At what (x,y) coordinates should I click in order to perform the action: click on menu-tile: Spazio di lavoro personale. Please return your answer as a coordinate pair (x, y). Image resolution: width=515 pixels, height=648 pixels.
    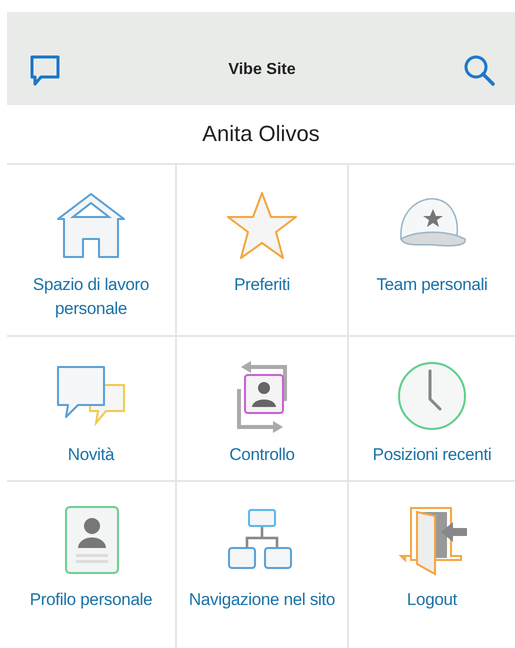
    Looking at the image, I should click on (92, 251).